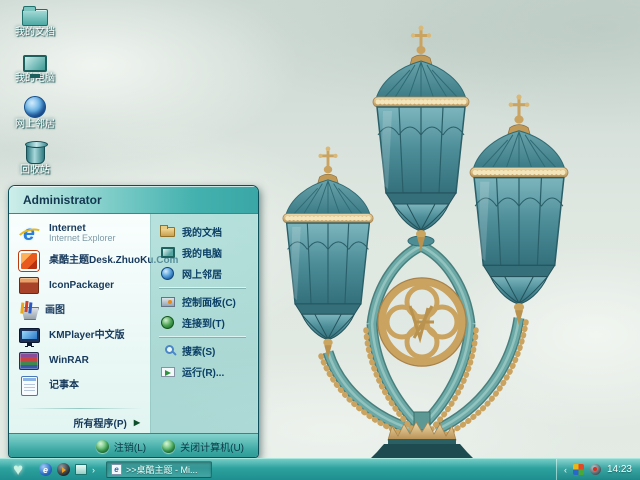 This screenshot has width=640, height=480. I want to click on menu-item-control-panel: 控制面板(C), so click(208, 301).